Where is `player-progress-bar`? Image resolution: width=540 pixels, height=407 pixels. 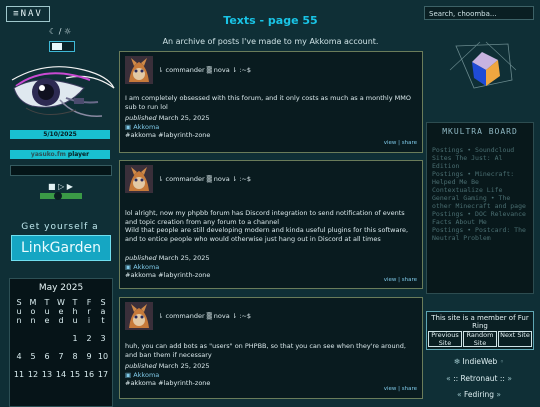 player-progress-bar is located at coordinates (61, 170).